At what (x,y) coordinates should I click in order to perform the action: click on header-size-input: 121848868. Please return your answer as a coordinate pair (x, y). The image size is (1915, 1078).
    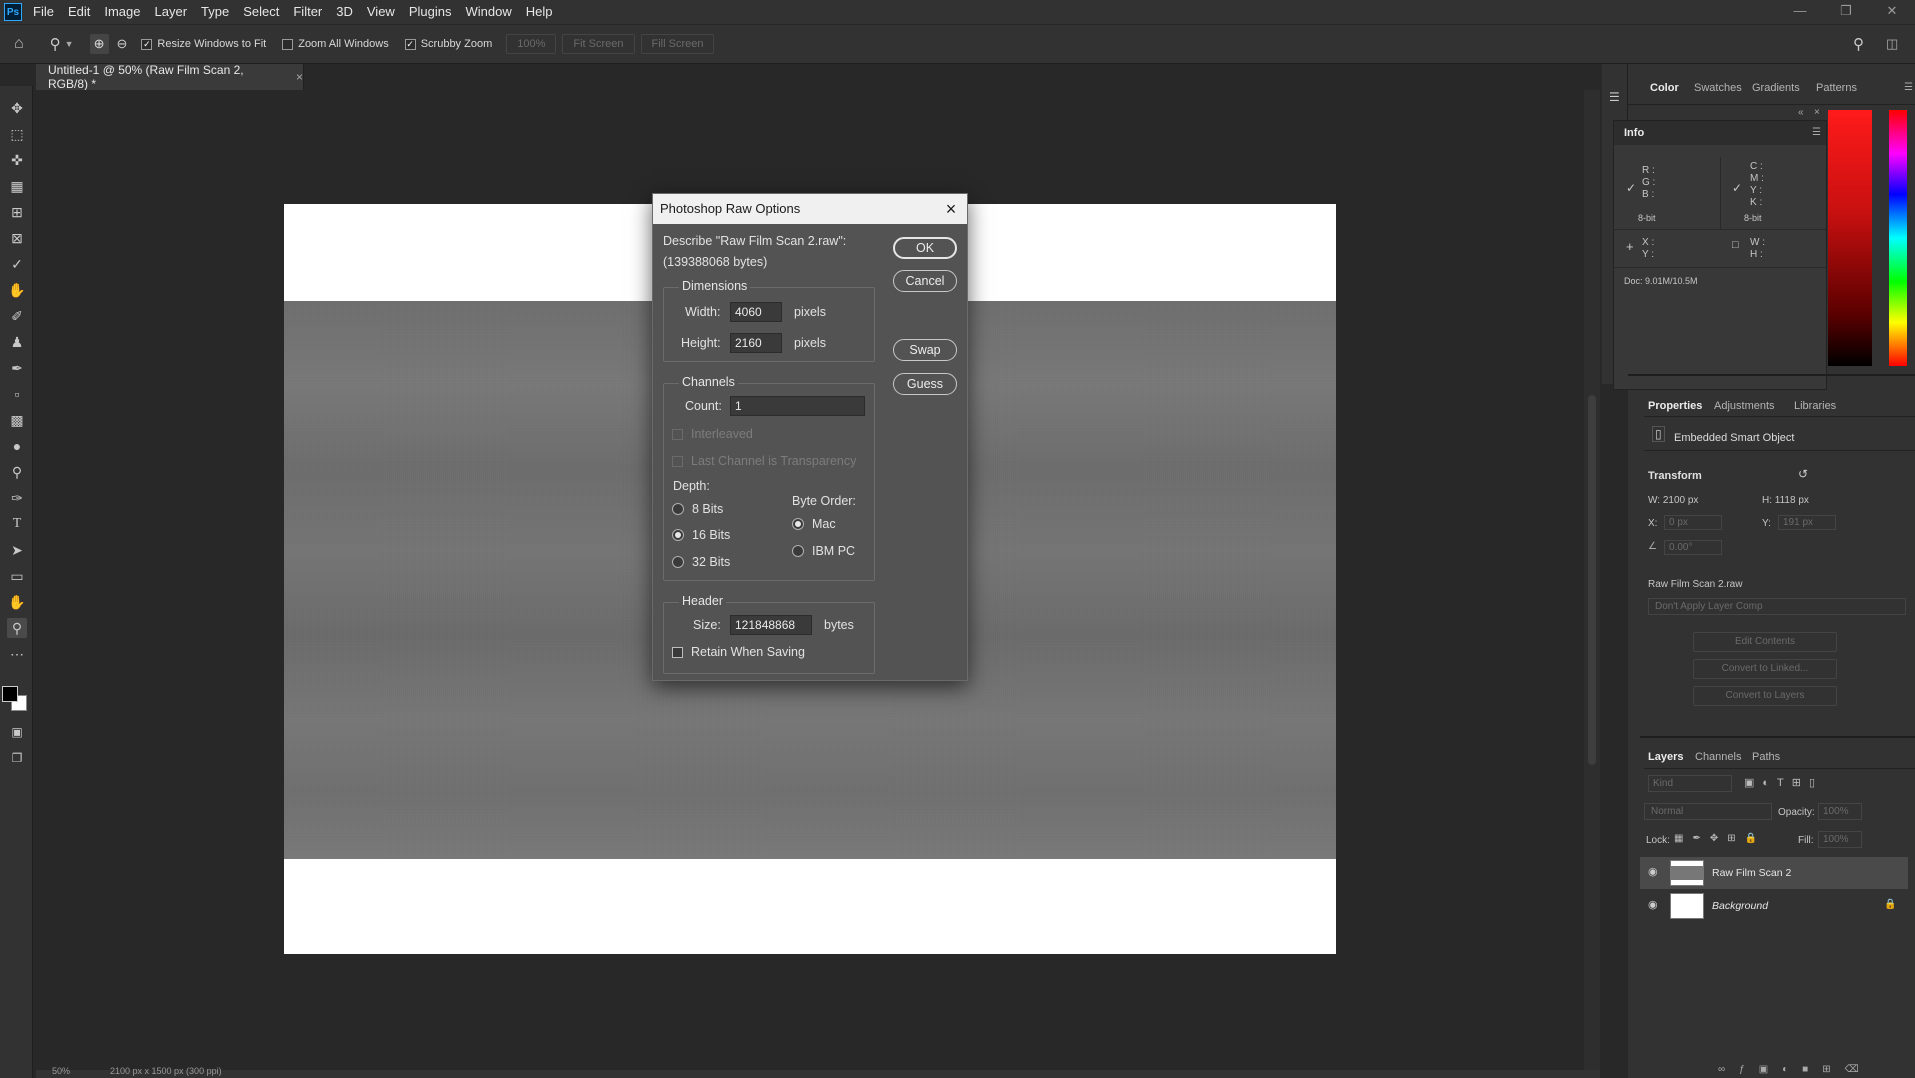
    Looking at the image, I should click on (771, 625).